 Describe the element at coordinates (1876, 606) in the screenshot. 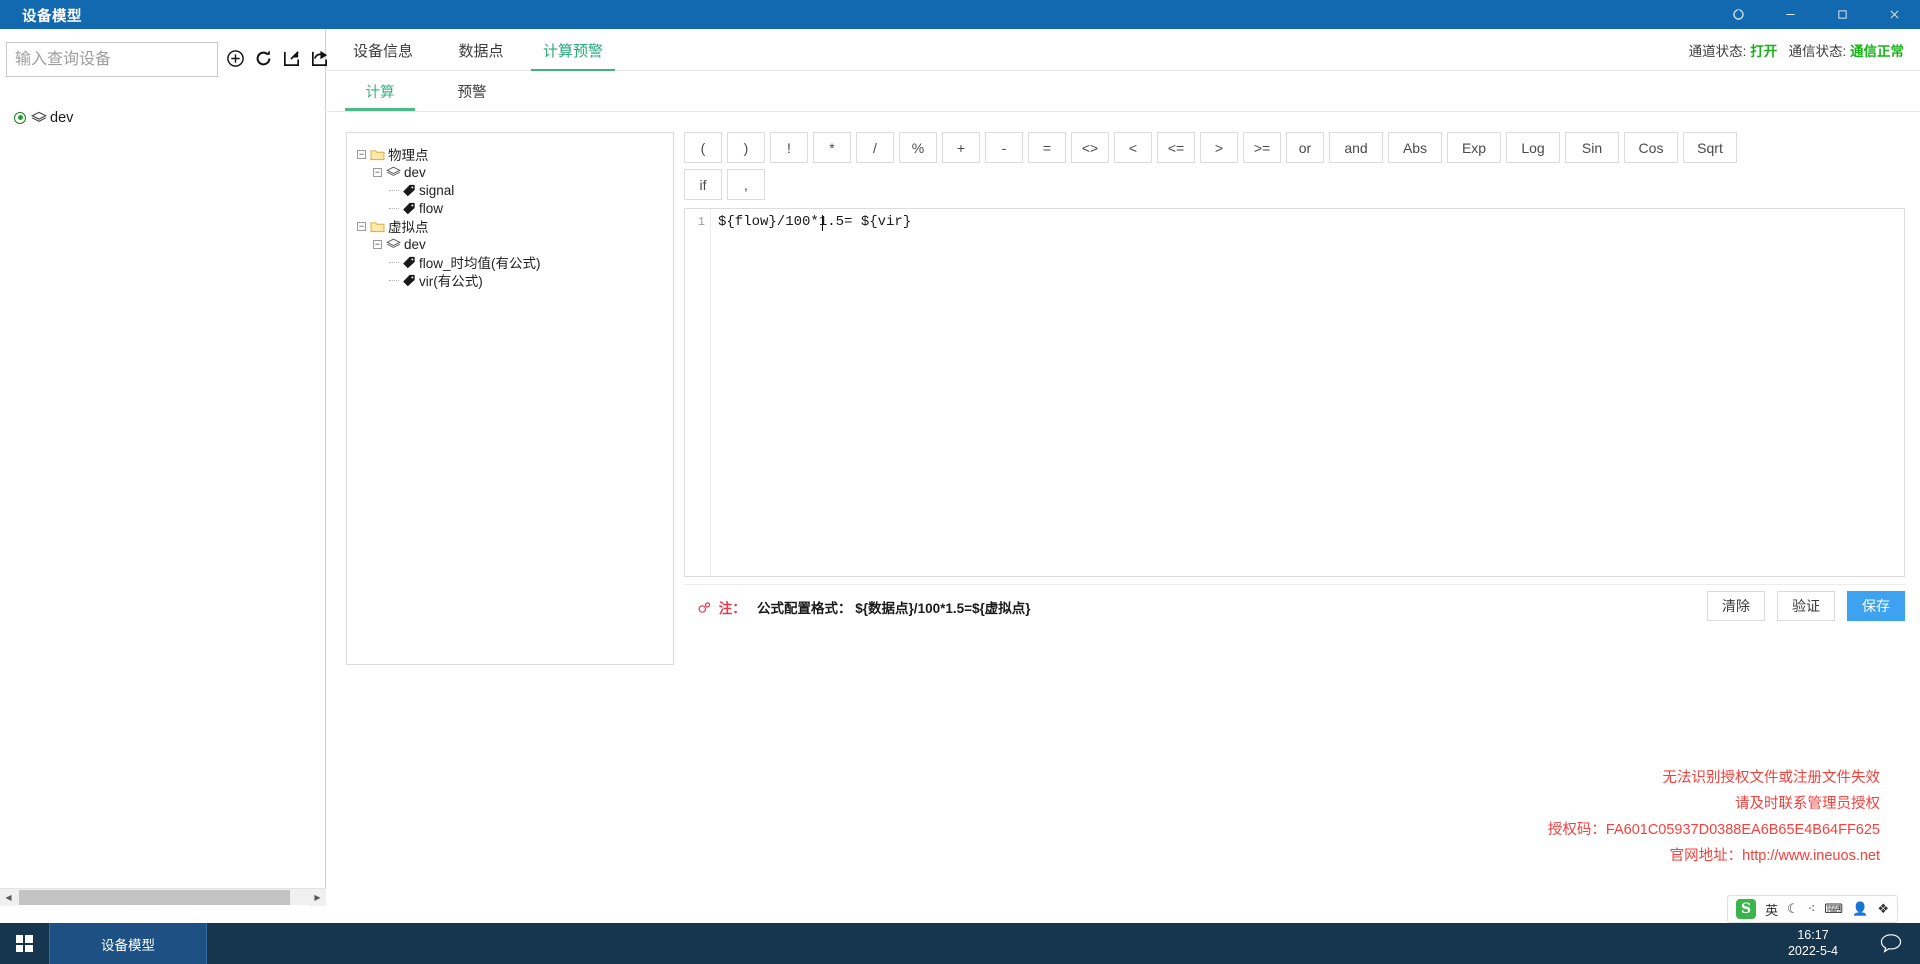

I see `save-button: 保存` at that location.